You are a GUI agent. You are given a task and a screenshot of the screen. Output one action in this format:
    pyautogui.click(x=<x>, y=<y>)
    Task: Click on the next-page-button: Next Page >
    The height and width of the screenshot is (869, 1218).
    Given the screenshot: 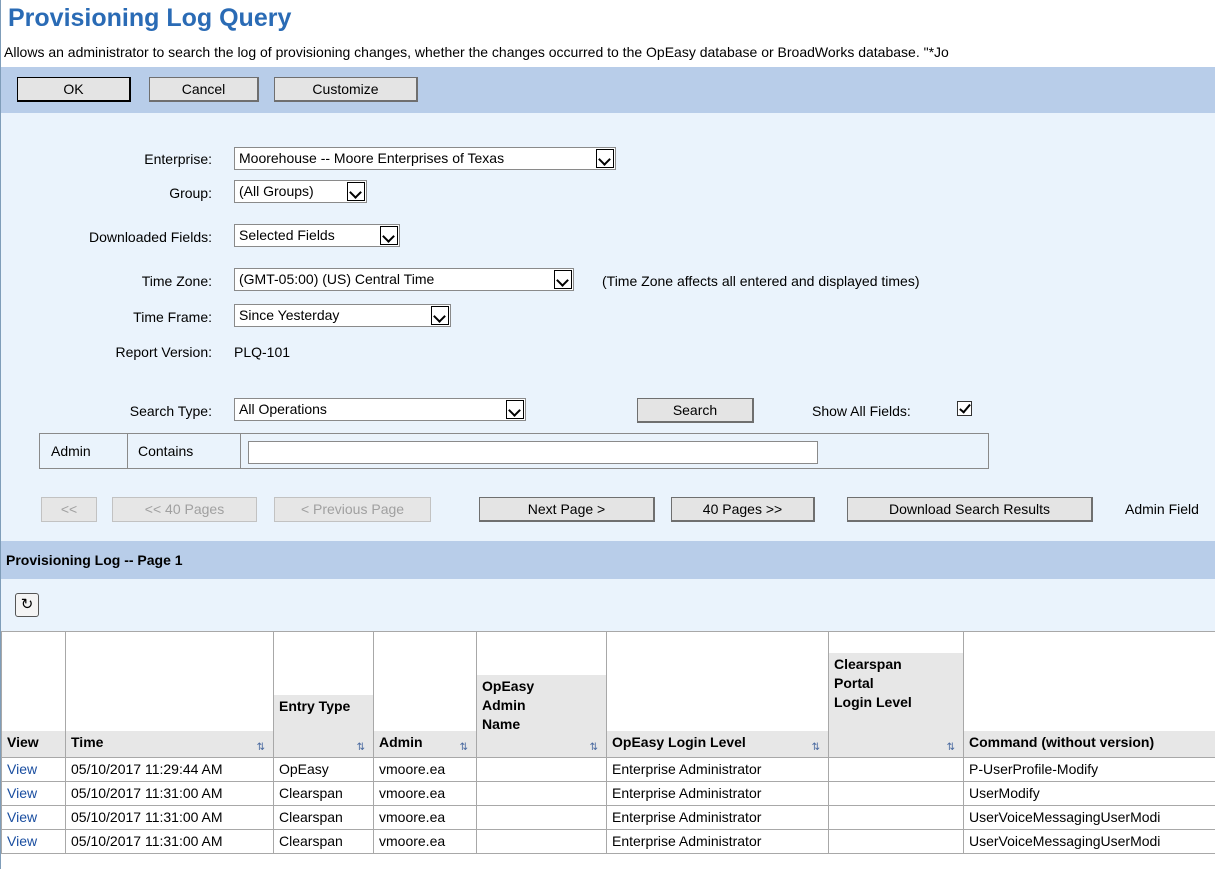 What is the action you would take?
    pyautogui.click(x=567, y=509)
    